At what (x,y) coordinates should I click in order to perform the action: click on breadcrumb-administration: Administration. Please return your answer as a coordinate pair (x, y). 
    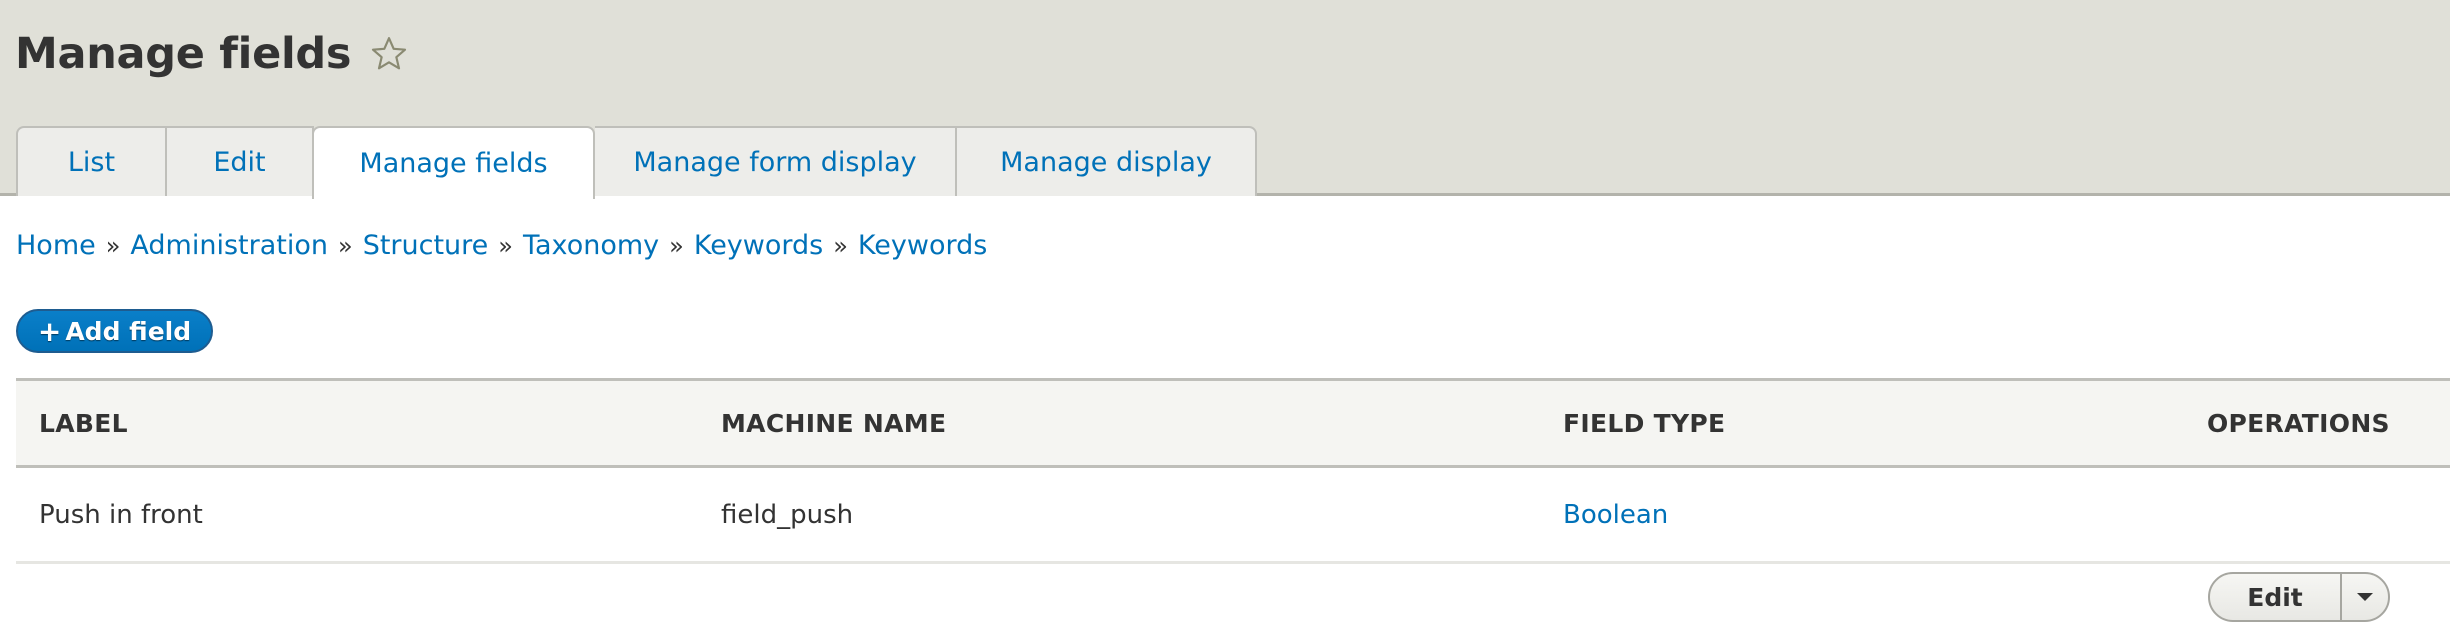
    Looking at the image, I should click on (229, 245).